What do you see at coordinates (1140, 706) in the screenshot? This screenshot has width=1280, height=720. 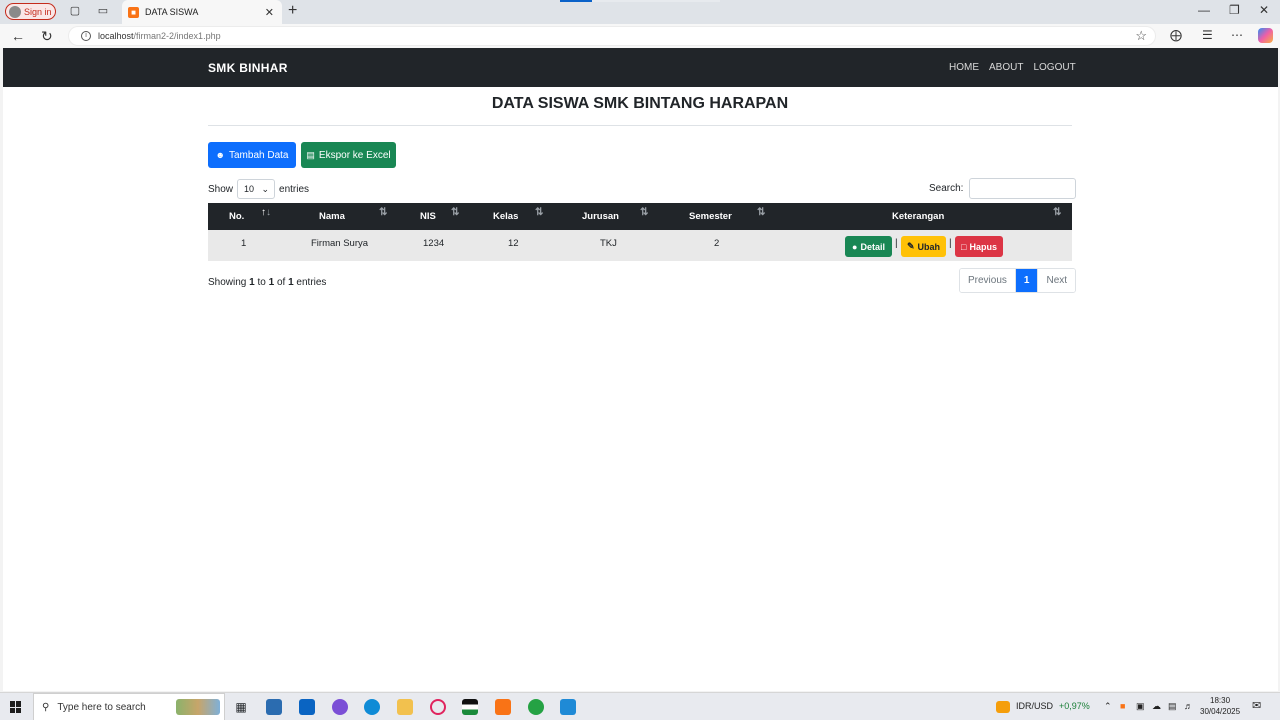 I see `tray-app-icon: ▣` at bounding box center [1140, 706].